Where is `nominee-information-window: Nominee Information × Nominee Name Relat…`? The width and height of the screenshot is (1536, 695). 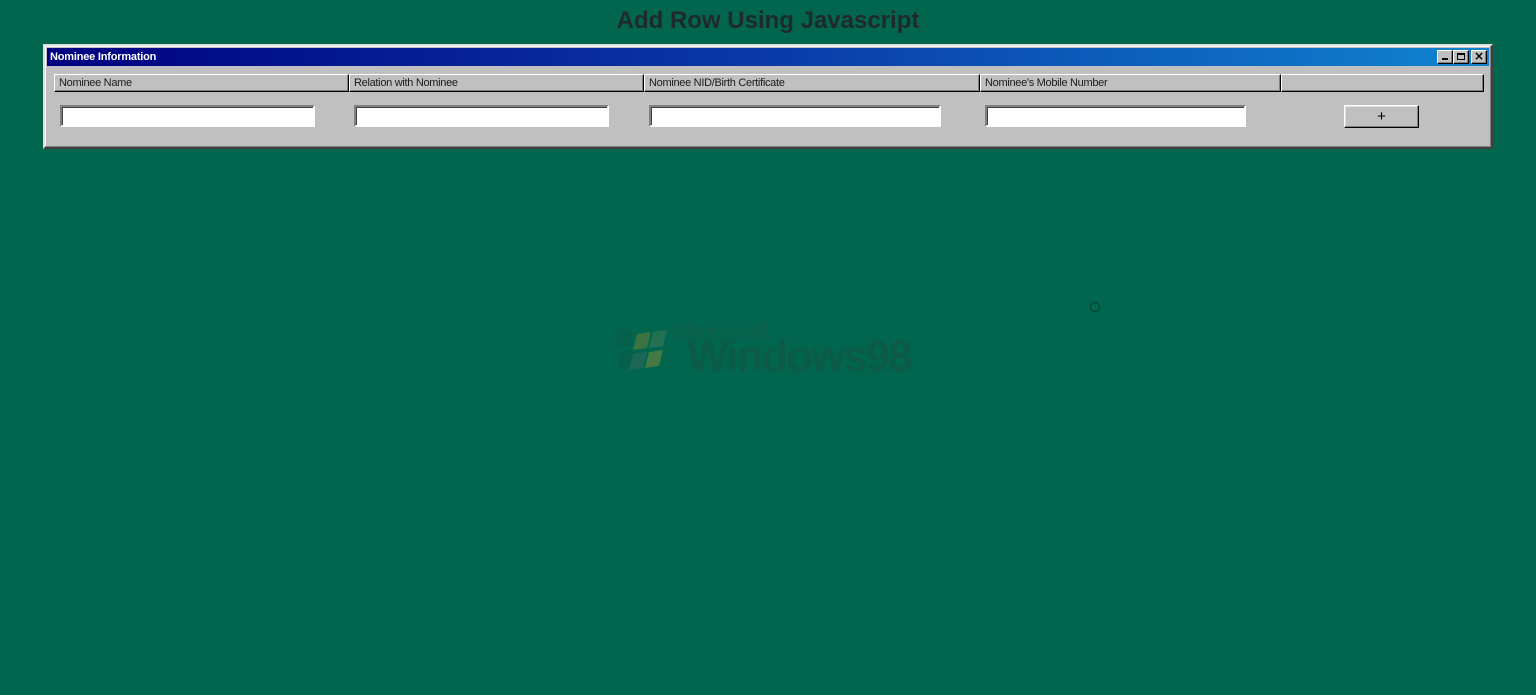 nominee-information-window: Nominee Information × Nominee Name Relat… is located at coordinates (768, 96).